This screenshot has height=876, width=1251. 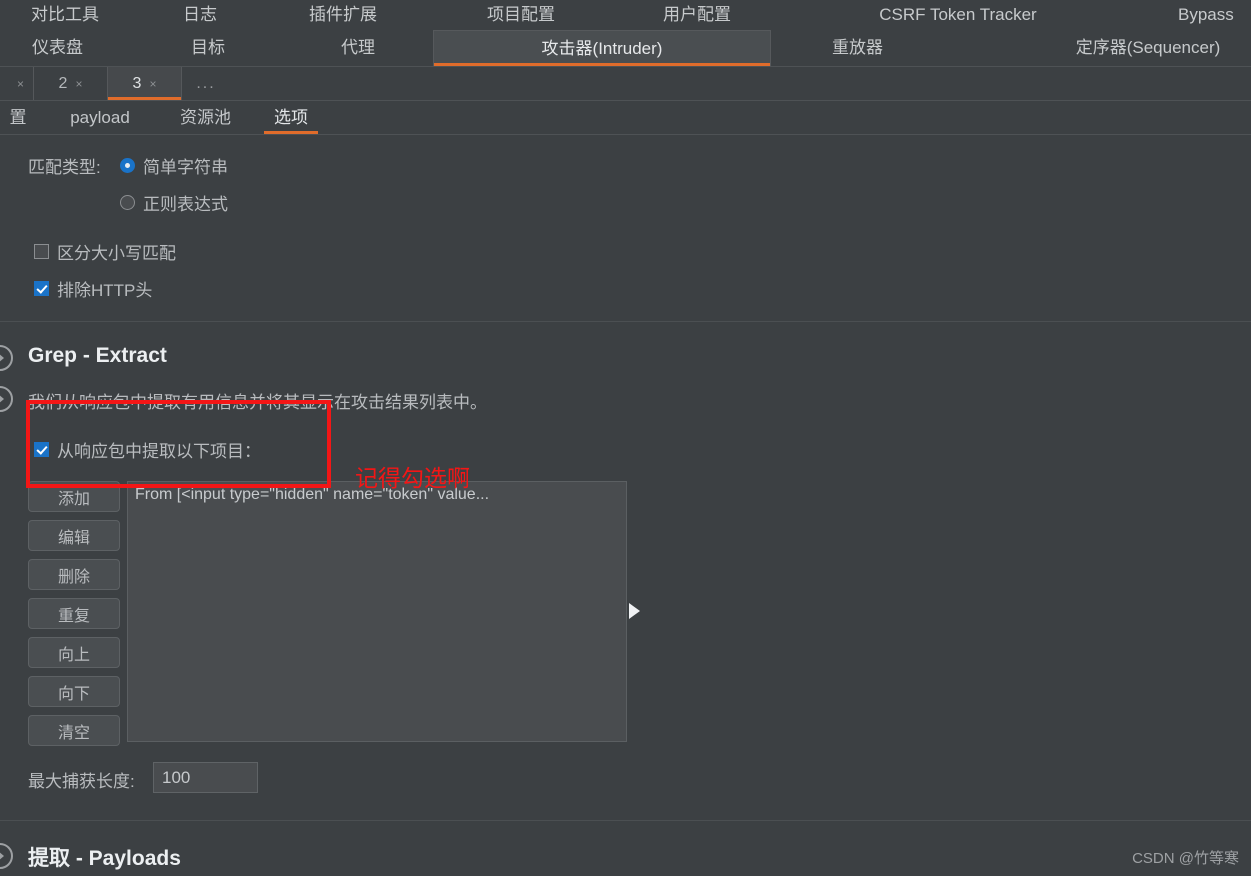 What do you see at coordinates (74, 613) in the screenshot?
I see `duplicate-button: 重复` at bounding box center [74, 613].